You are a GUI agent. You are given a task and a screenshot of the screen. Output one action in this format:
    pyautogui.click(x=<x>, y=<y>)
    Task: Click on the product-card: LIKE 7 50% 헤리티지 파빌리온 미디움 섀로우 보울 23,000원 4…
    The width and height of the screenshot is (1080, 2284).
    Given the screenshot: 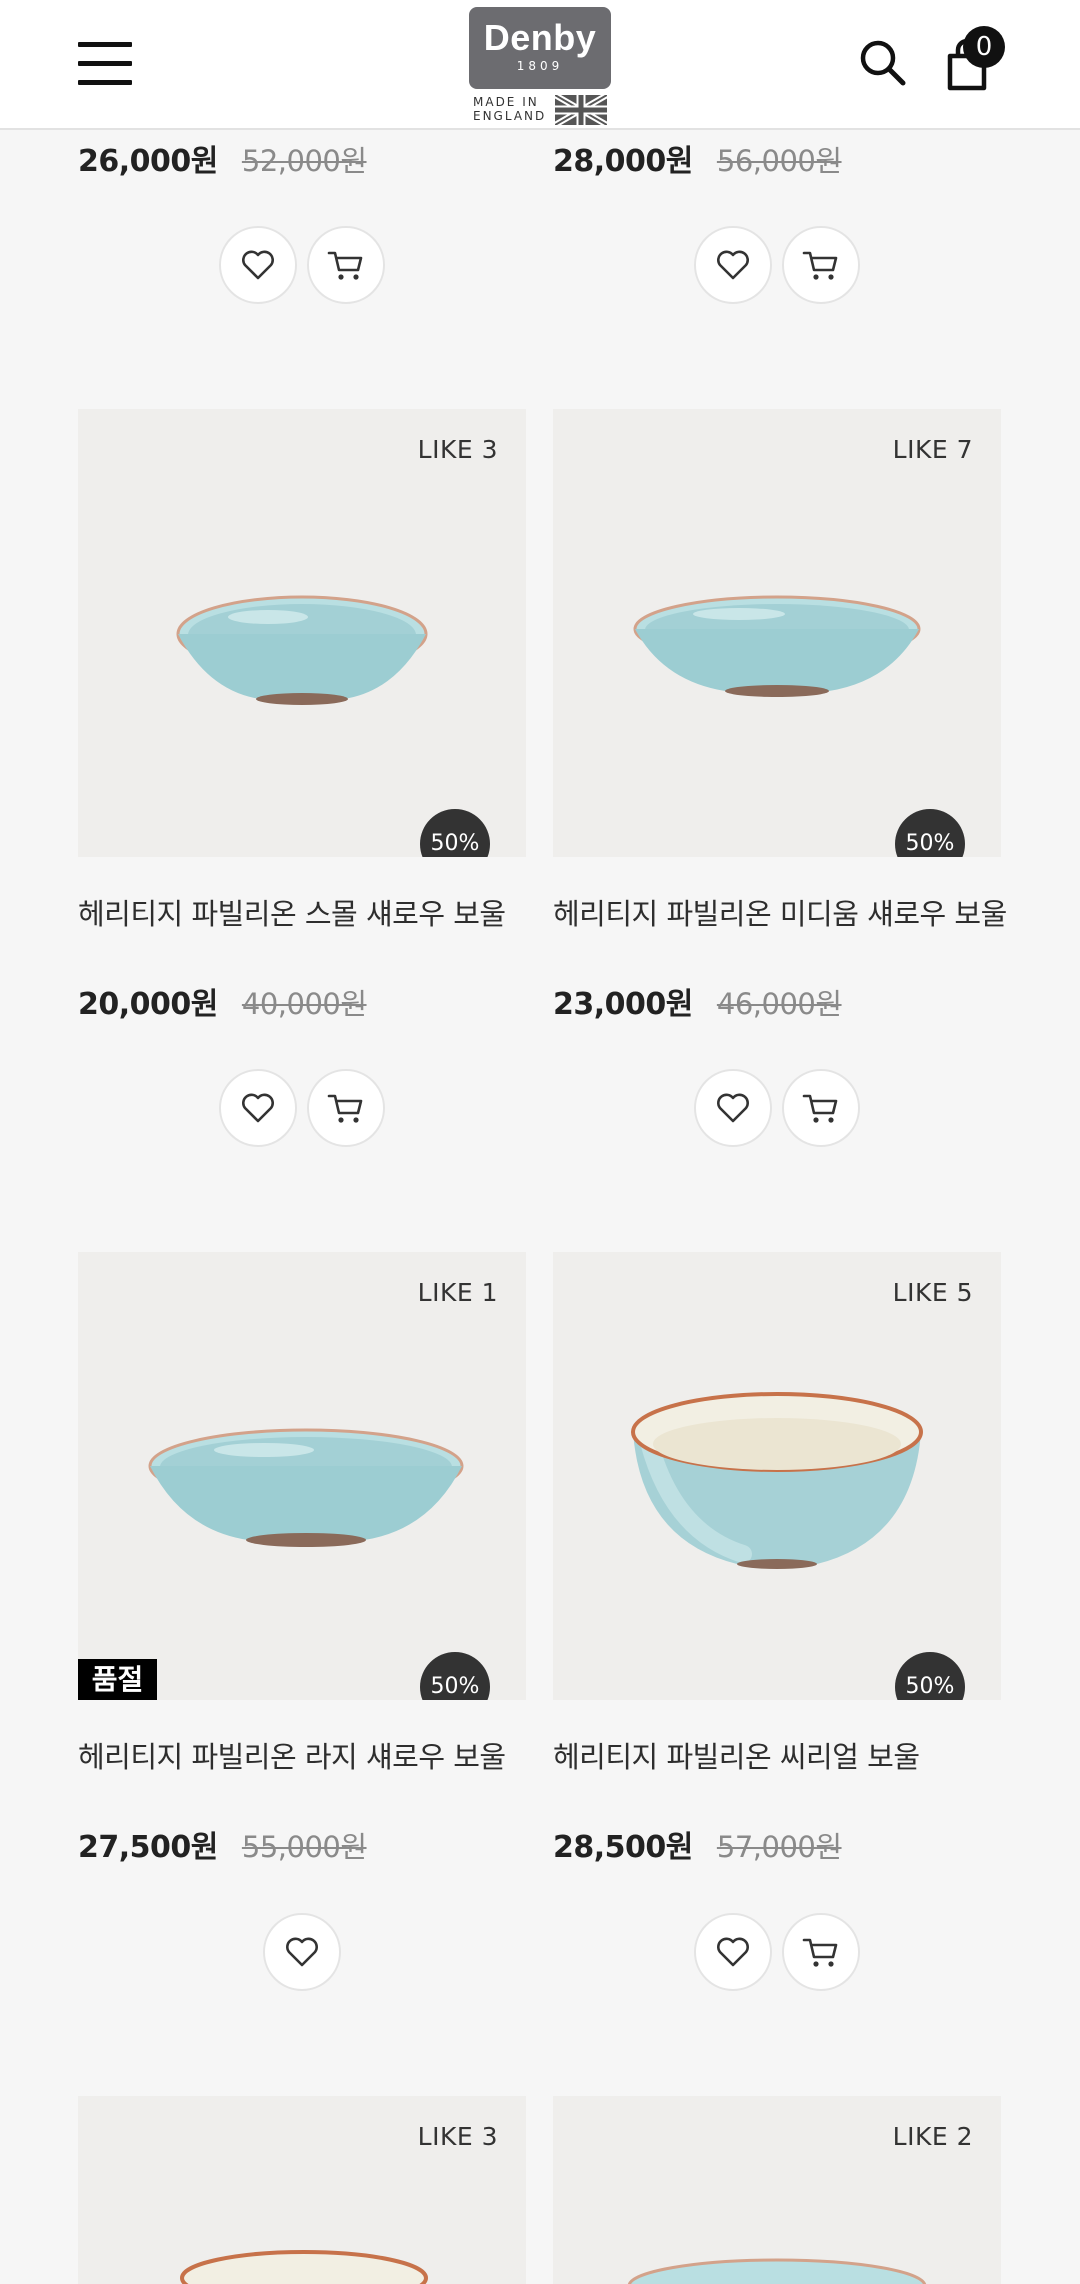 What is the action you would take?
    pyautogui.click(x=780, y=715)
    